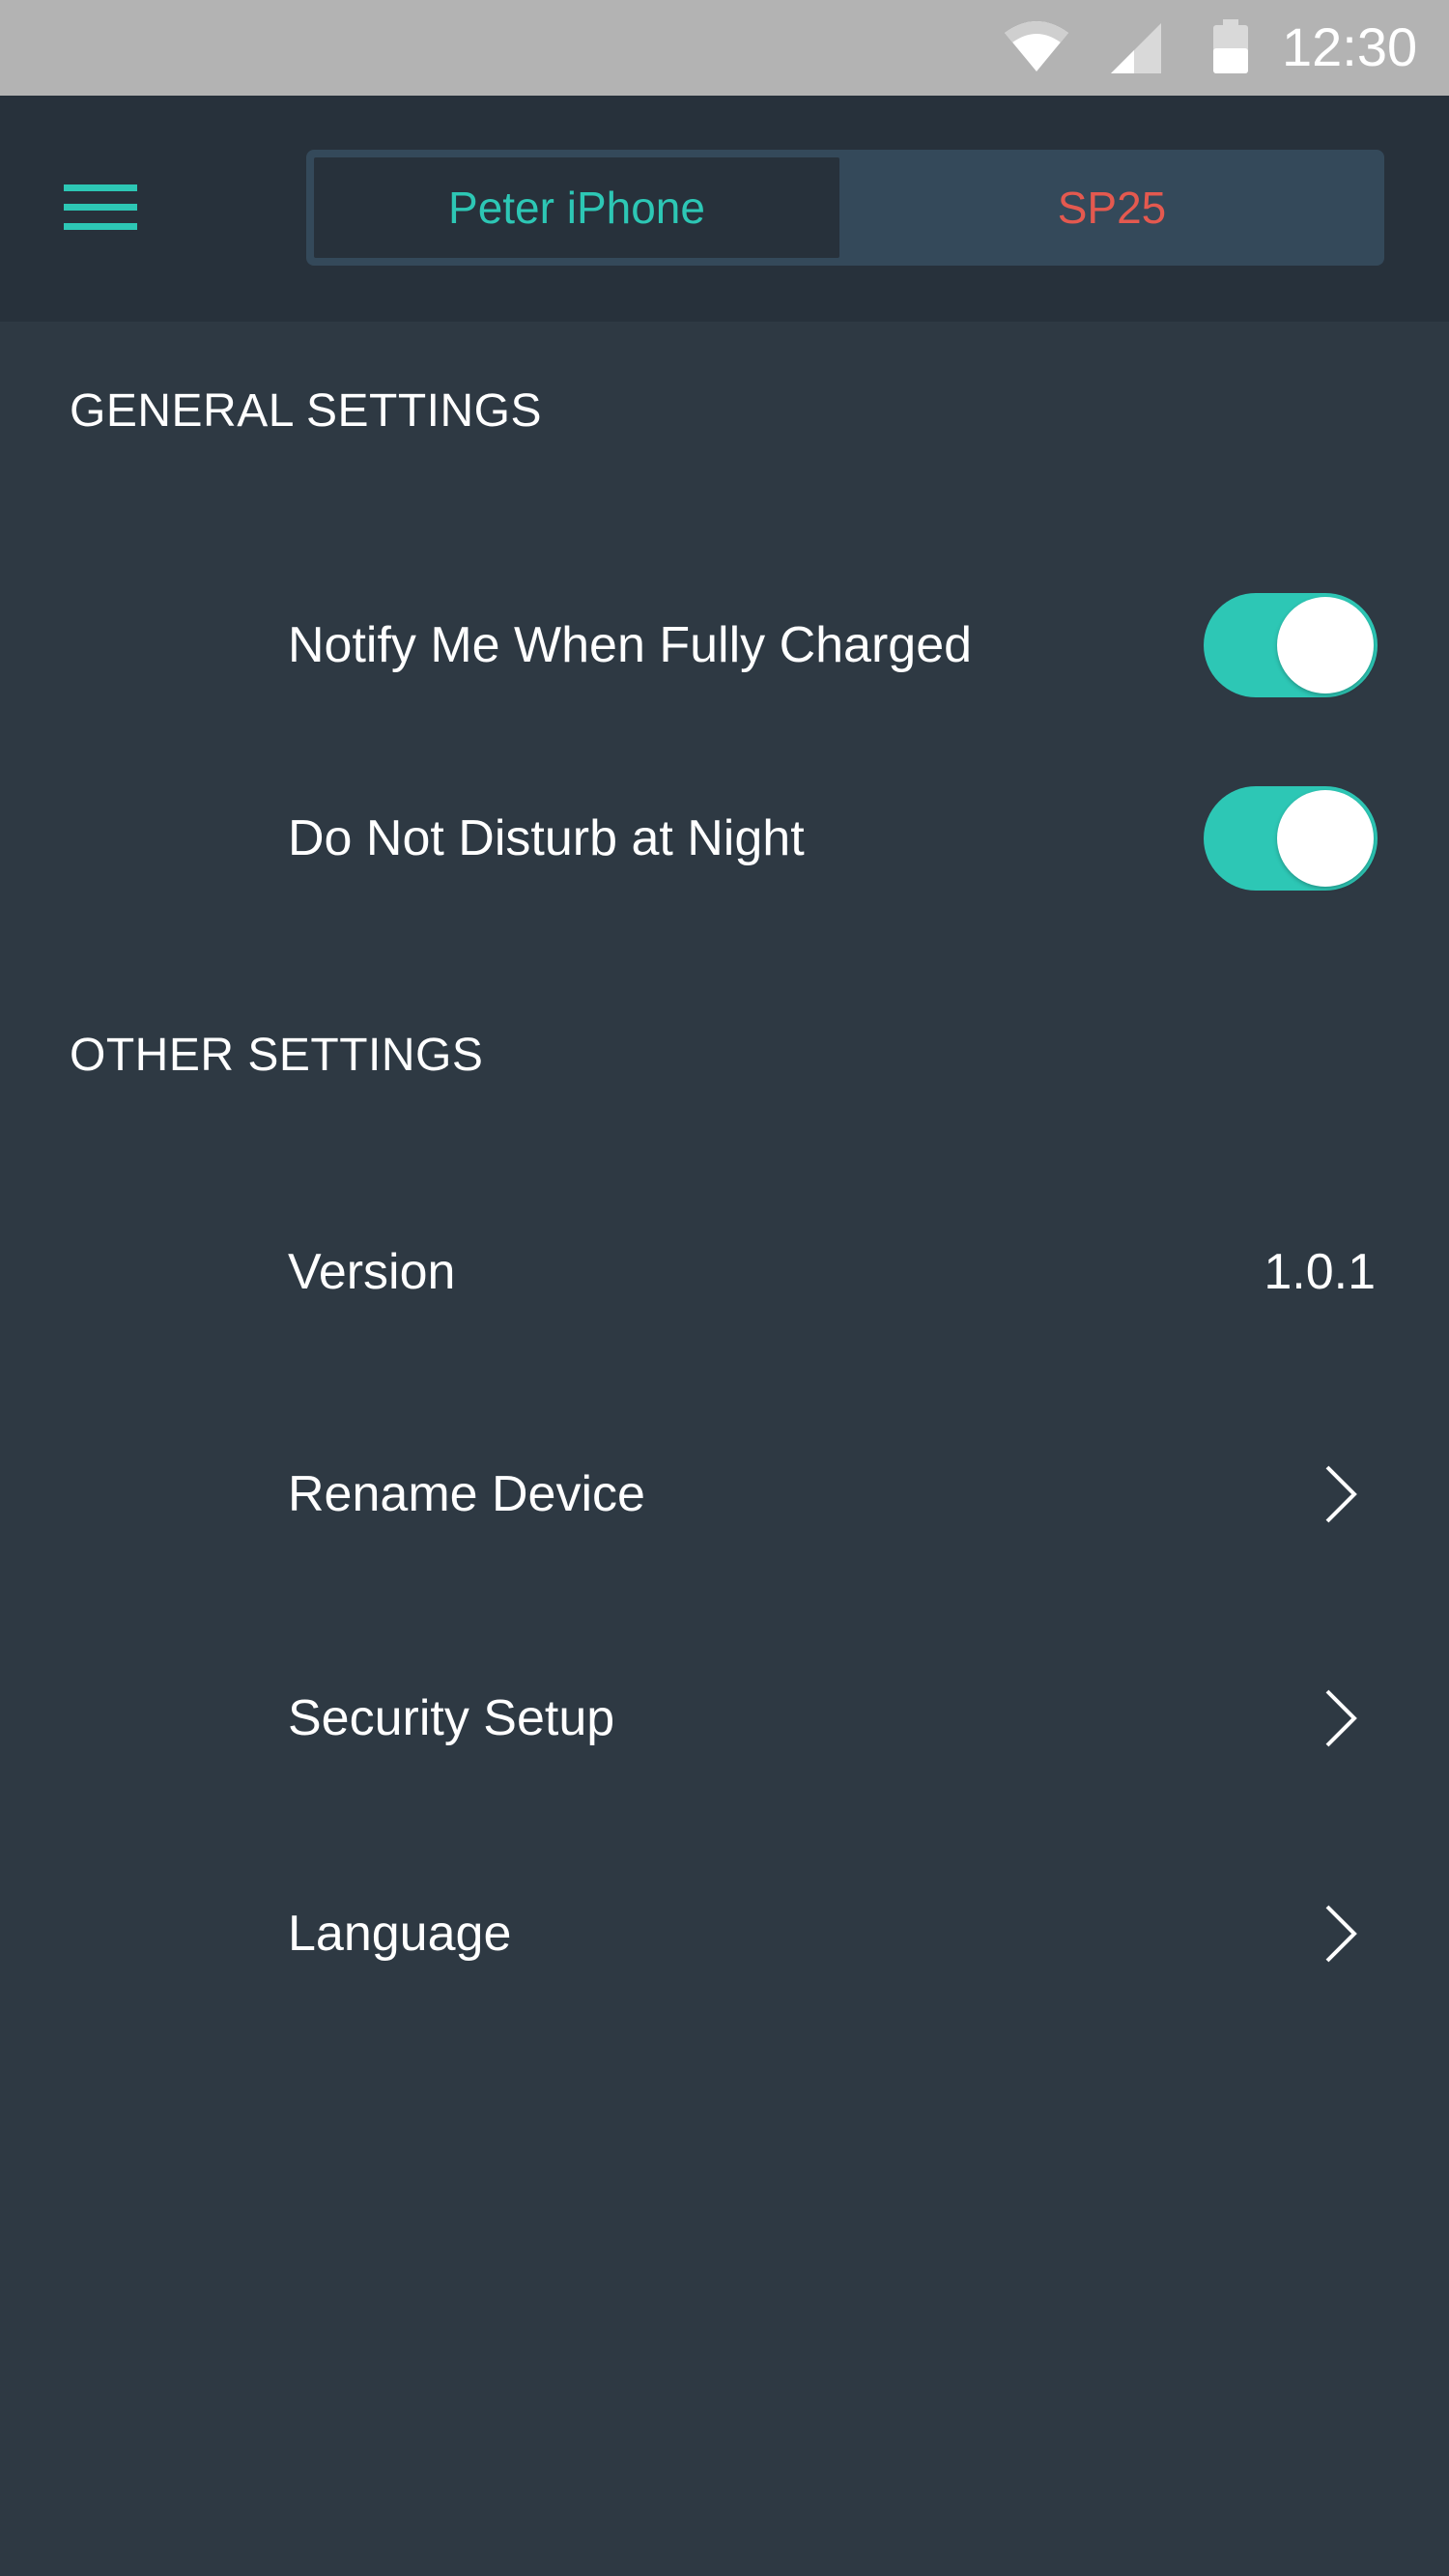 The width and height of the screenshot is (1449, 2576). What do you see at coordinates (838, 1718) in the screenshot?
I see `setting-row-security-setup: Security Setup` at bounding box center [838, 1718].